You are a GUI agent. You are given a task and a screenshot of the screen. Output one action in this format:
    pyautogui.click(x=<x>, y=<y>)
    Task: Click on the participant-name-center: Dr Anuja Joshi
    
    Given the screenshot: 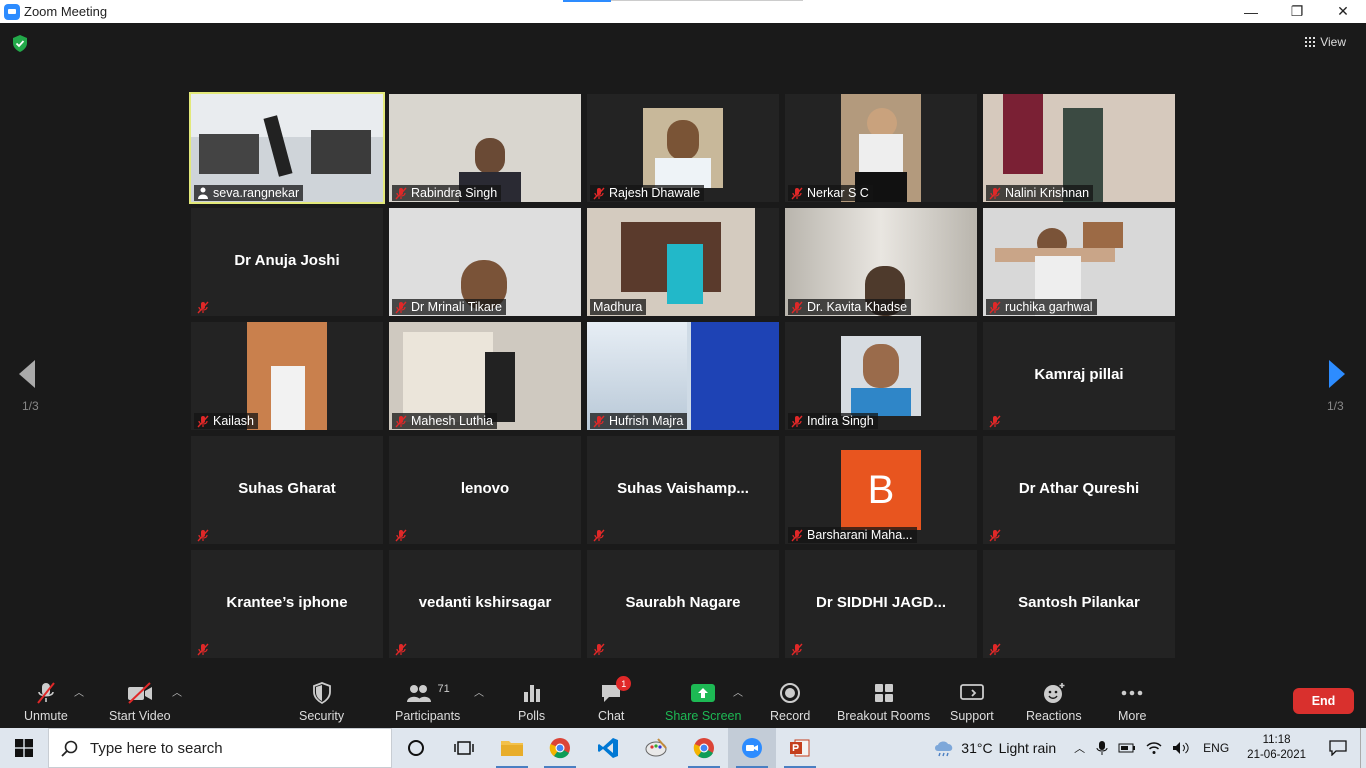 What is the action you would take?
    pyautogui.click(x=287, y=260)
    